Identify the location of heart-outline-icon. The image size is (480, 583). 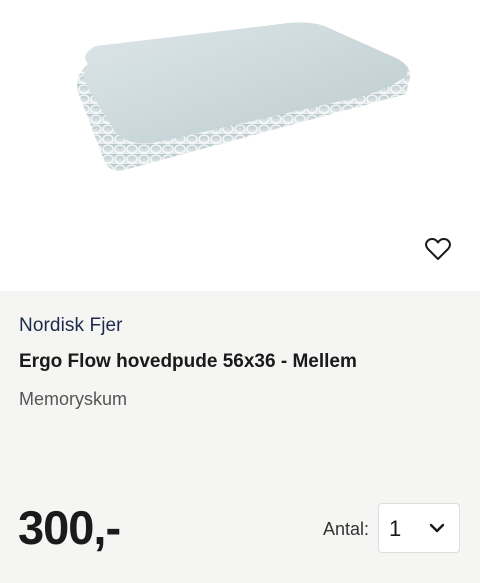
(438, 248).